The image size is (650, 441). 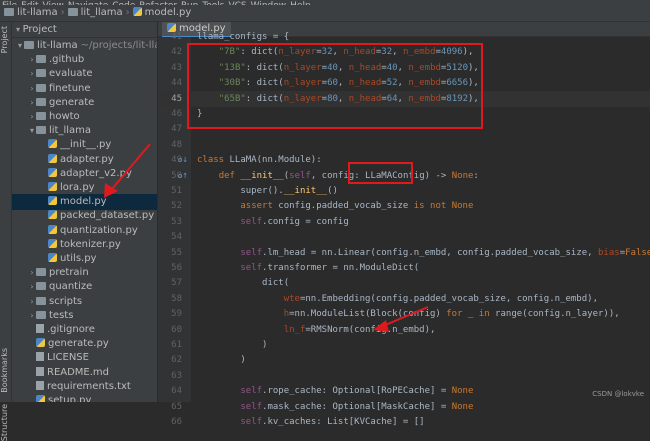 What do you see at coordinates (6, 422) in the screenshot?
I see `structure-tool-label: Structure` at bounding box center [6, 422].